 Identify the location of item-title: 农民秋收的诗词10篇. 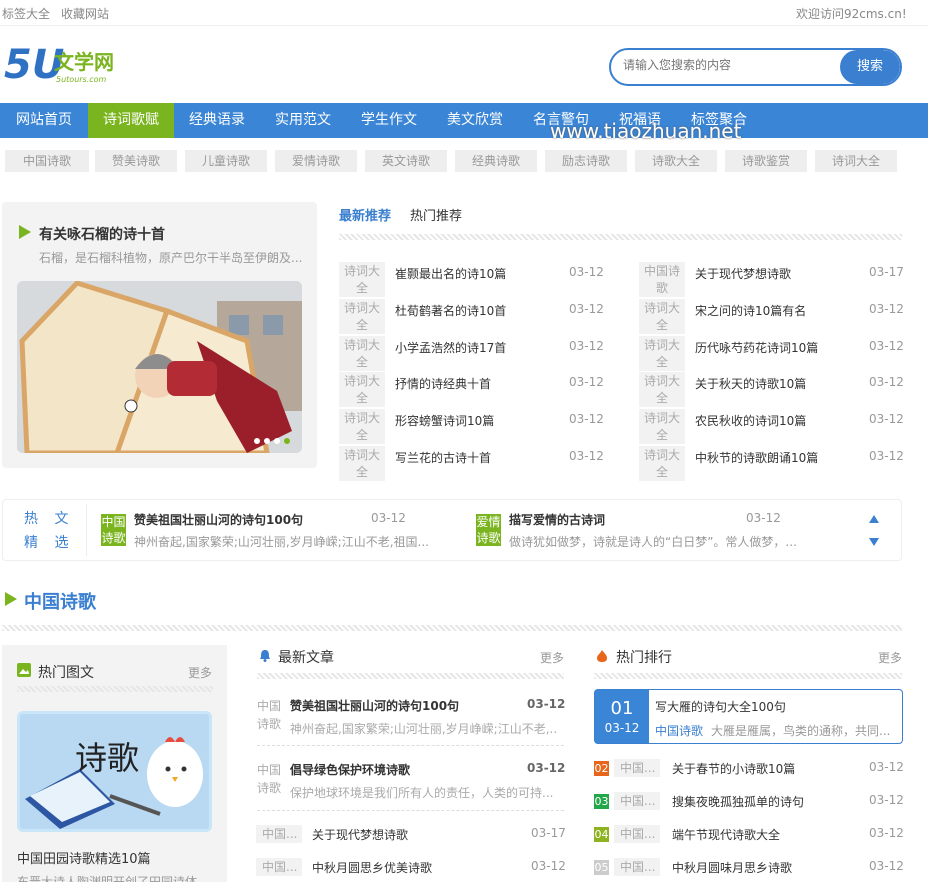
(750, 420).